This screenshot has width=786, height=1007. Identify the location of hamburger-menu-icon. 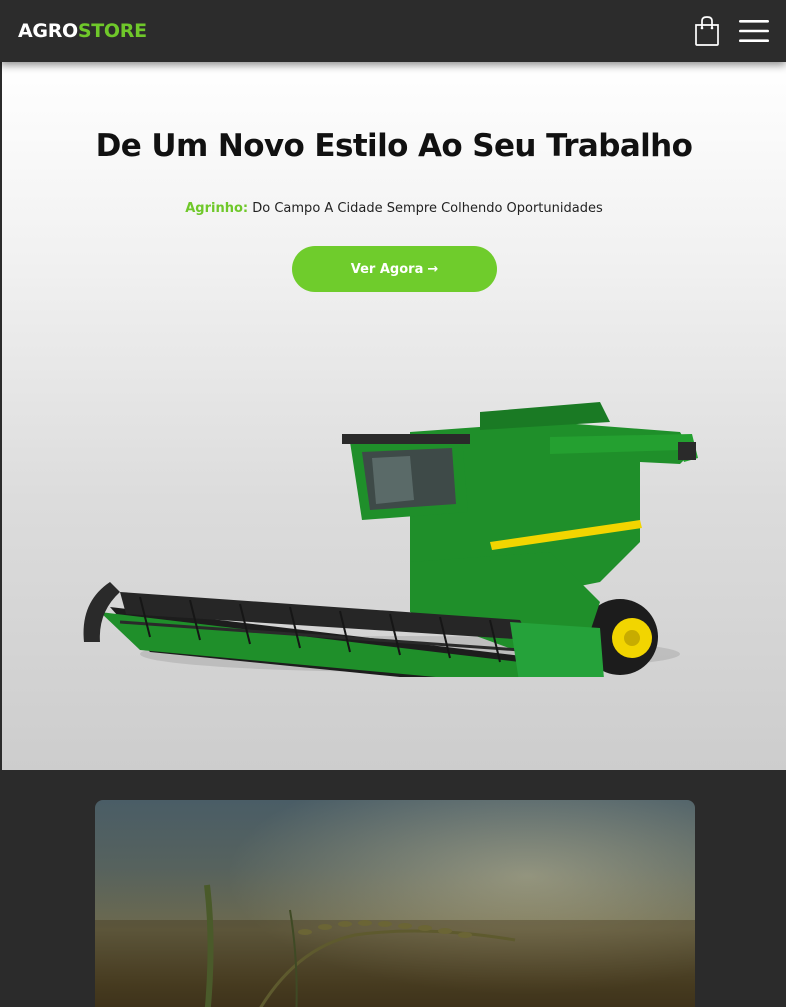
(754, 31).